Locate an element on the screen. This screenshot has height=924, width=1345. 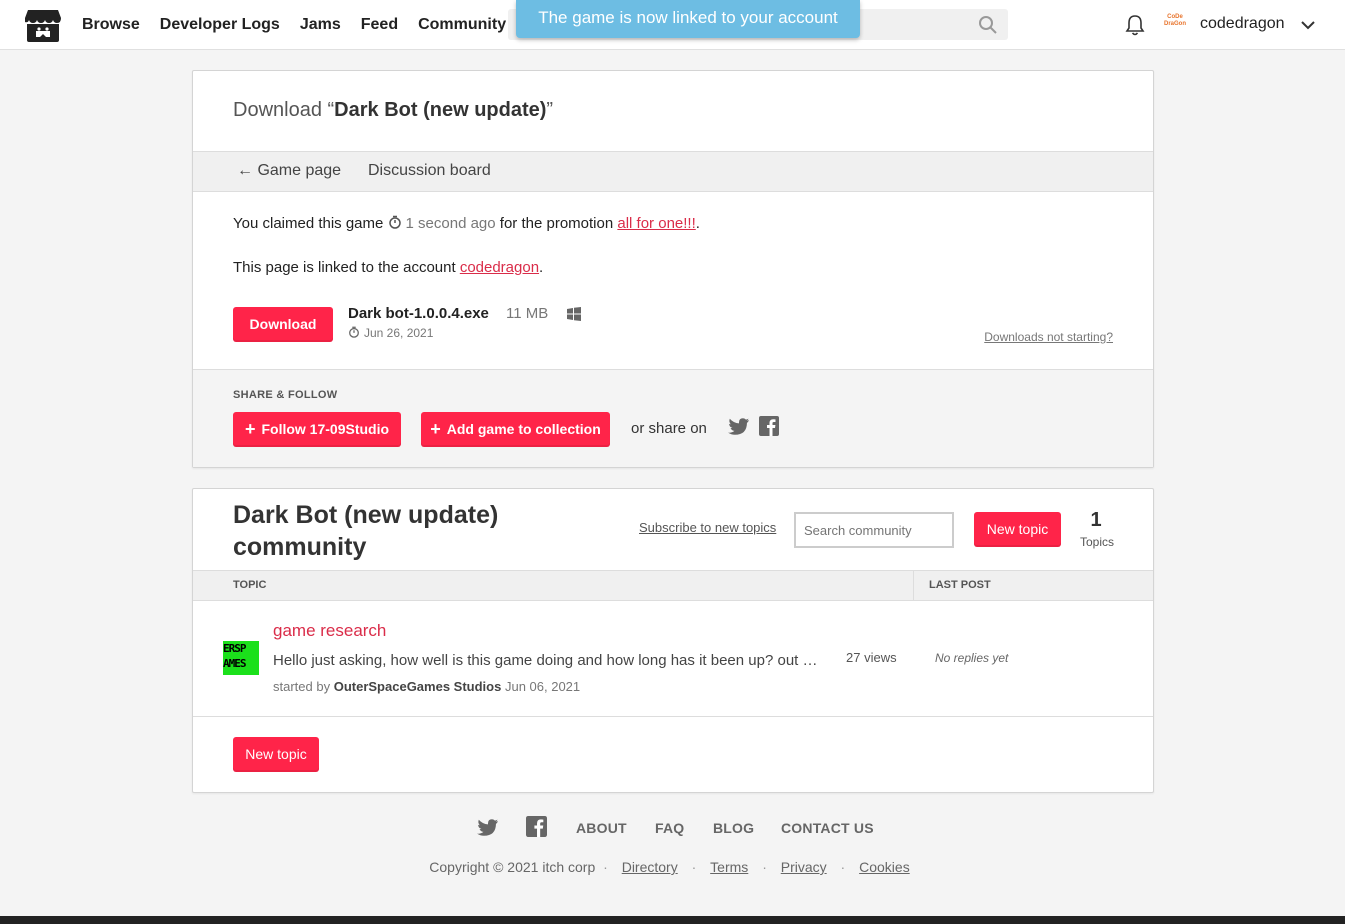
community-title: Dark Bot (new update) community is located at coordinates (366, 531).